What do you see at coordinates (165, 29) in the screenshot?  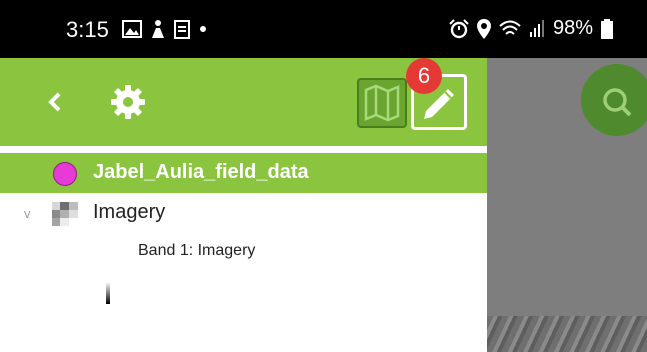 I see `notification-icons` at bounding box center [165, 29].